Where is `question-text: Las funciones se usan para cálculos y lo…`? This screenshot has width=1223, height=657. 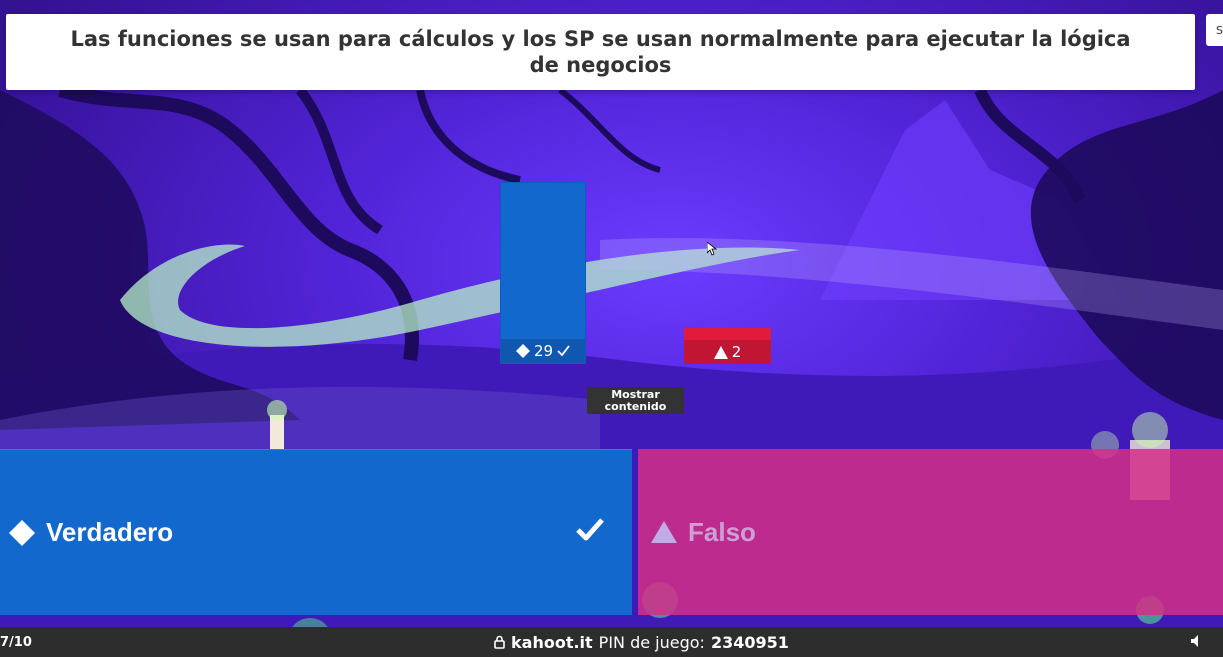
question-text: Las funciones se usan para cálculos y lo… is located at coordinates (600, 52).